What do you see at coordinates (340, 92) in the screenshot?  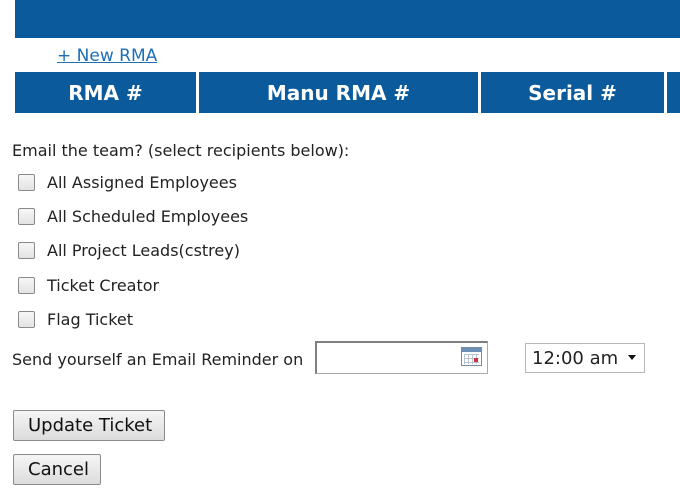 I see `column-header-manu-rma: Manu RMA #` at bounding box center [340, 92].